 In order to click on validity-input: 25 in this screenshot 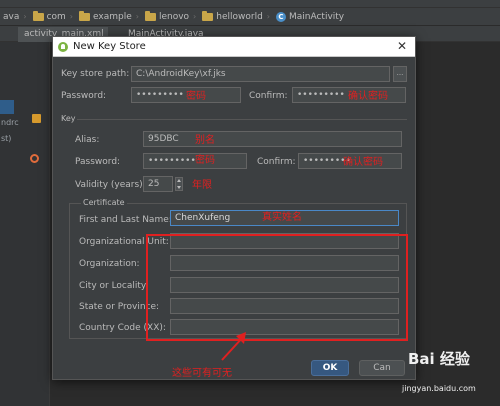, I will do `click(158, 184)`.